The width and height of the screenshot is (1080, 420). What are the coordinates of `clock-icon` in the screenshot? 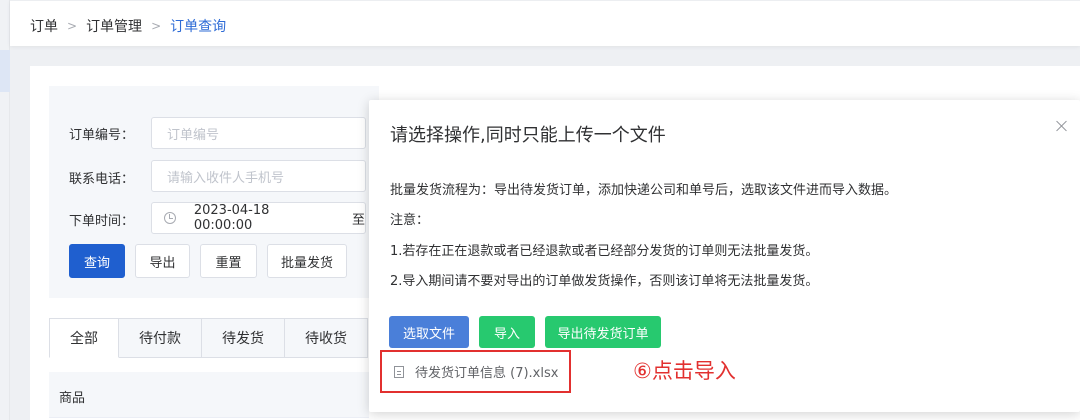 It's located at (170, 218).